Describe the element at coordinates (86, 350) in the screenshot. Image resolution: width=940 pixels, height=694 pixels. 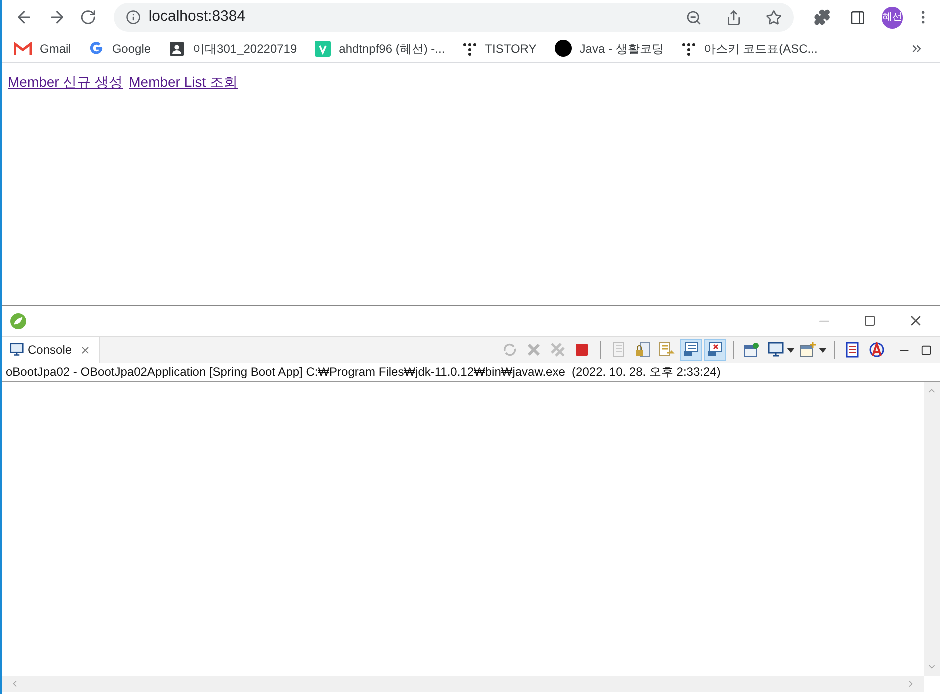
I see `close-tab-icon` at that location.